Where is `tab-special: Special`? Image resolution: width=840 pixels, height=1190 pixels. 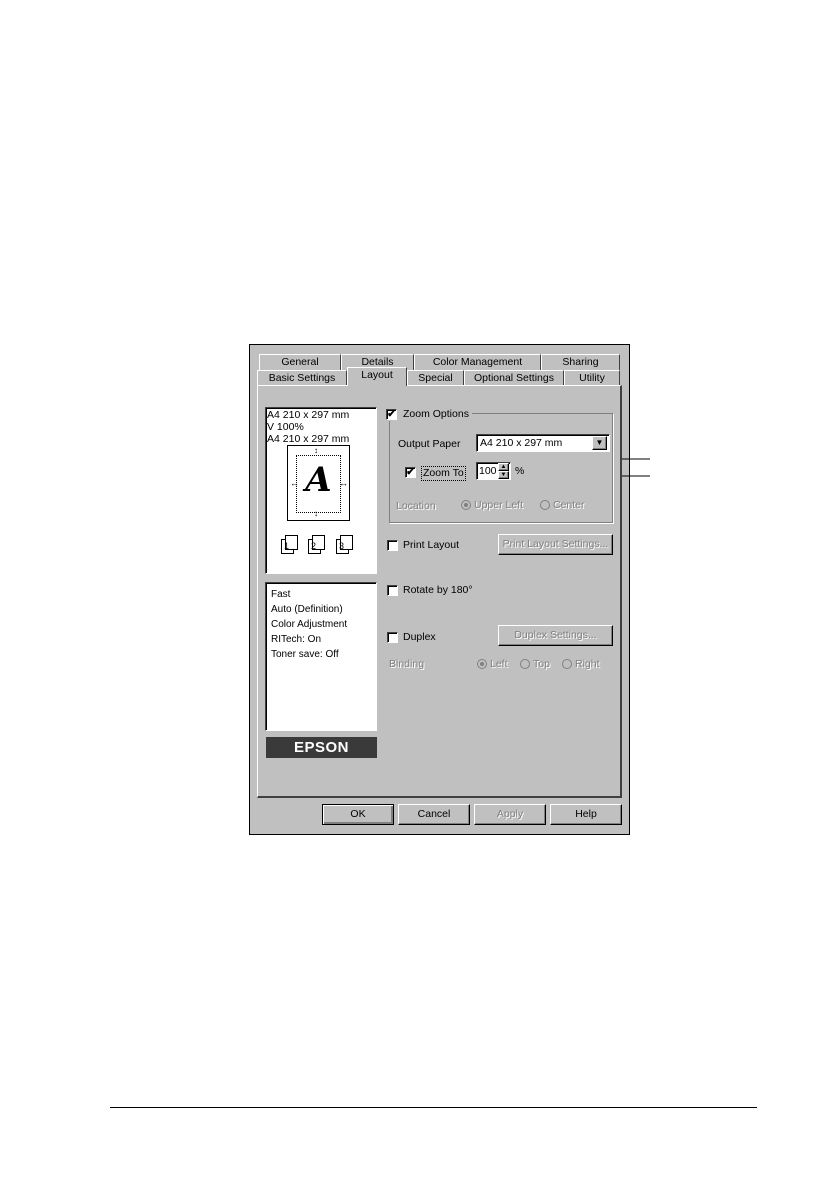 tab-special: Special is located at coordinates (435, 378).